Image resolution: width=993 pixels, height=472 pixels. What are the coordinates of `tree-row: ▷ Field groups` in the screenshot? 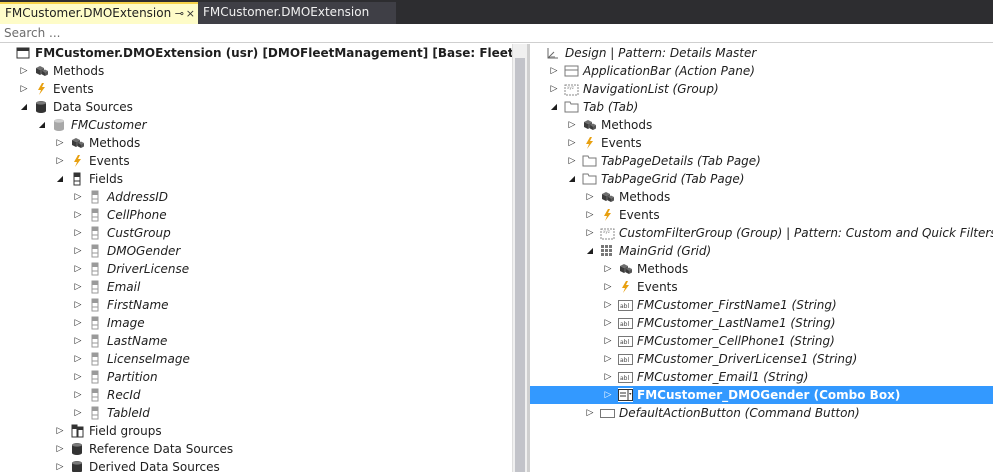 It's located at (256, 431).